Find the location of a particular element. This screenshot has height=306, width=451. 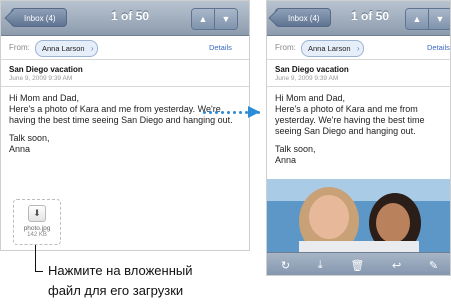

photo-image is located at coordinates (358, 215).